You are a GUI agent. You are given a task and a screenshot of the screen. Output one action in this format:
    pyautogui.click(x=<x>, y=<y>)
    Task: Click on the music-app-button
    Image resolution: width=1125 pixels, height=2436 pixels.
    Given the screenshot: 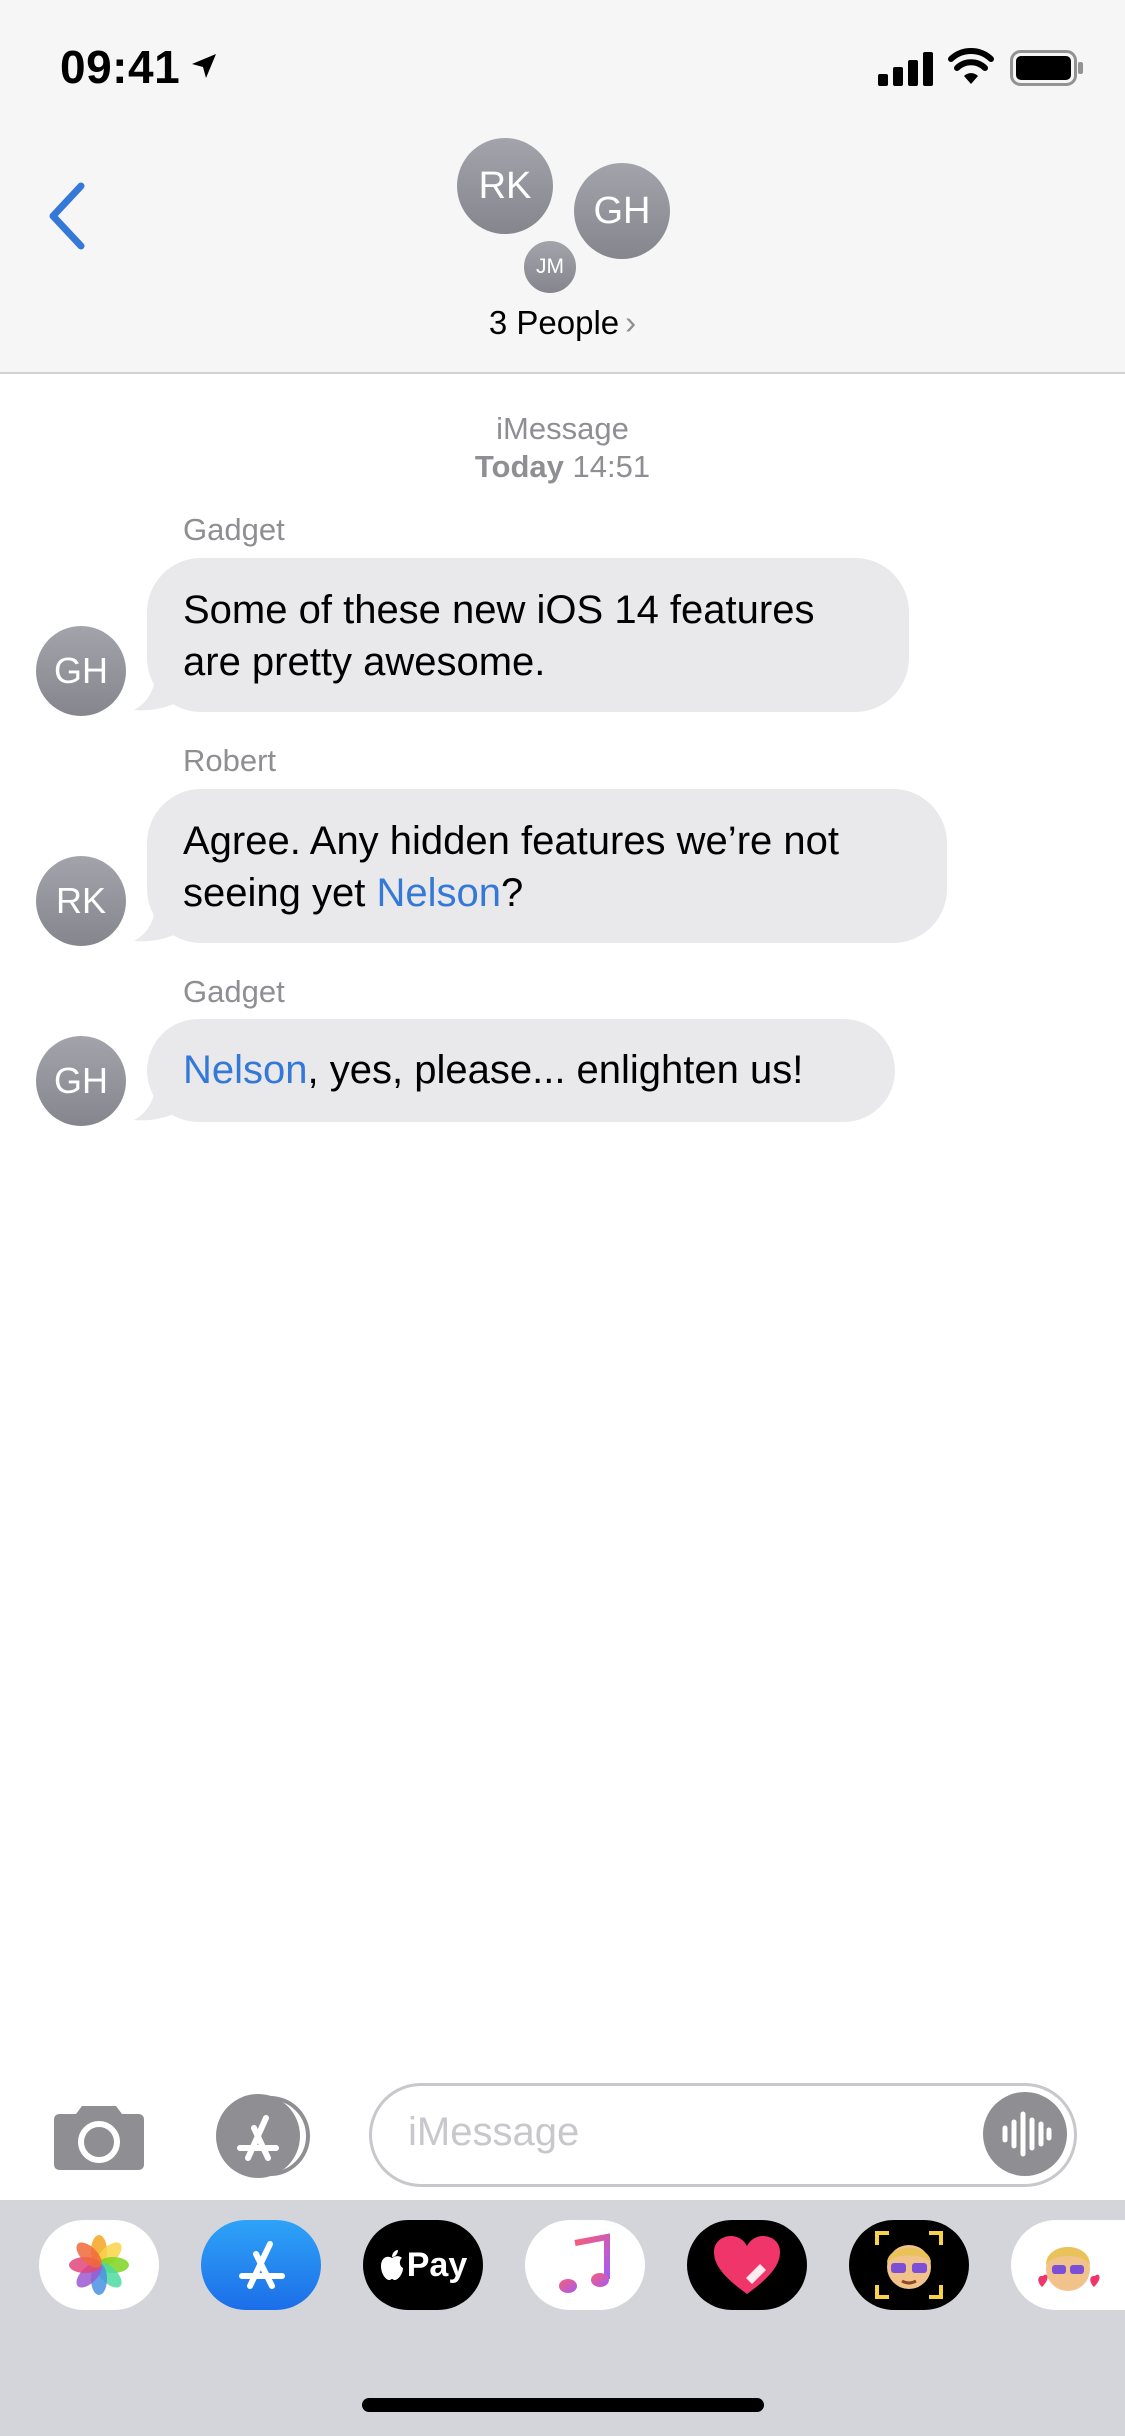 What is the action you would take?
    pyautogui.click(x=585, y=2265)
    